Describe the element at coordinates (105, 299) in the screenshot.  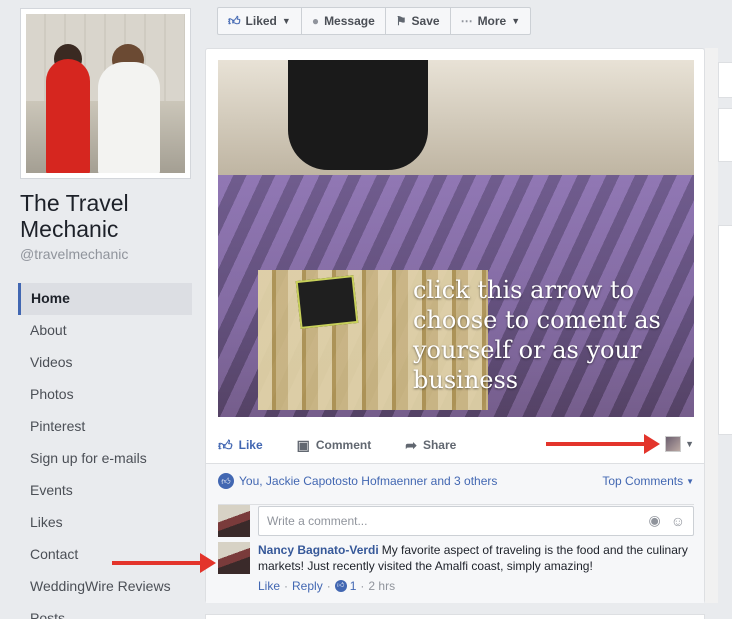
I see `nav-item-home: Home` at that location.